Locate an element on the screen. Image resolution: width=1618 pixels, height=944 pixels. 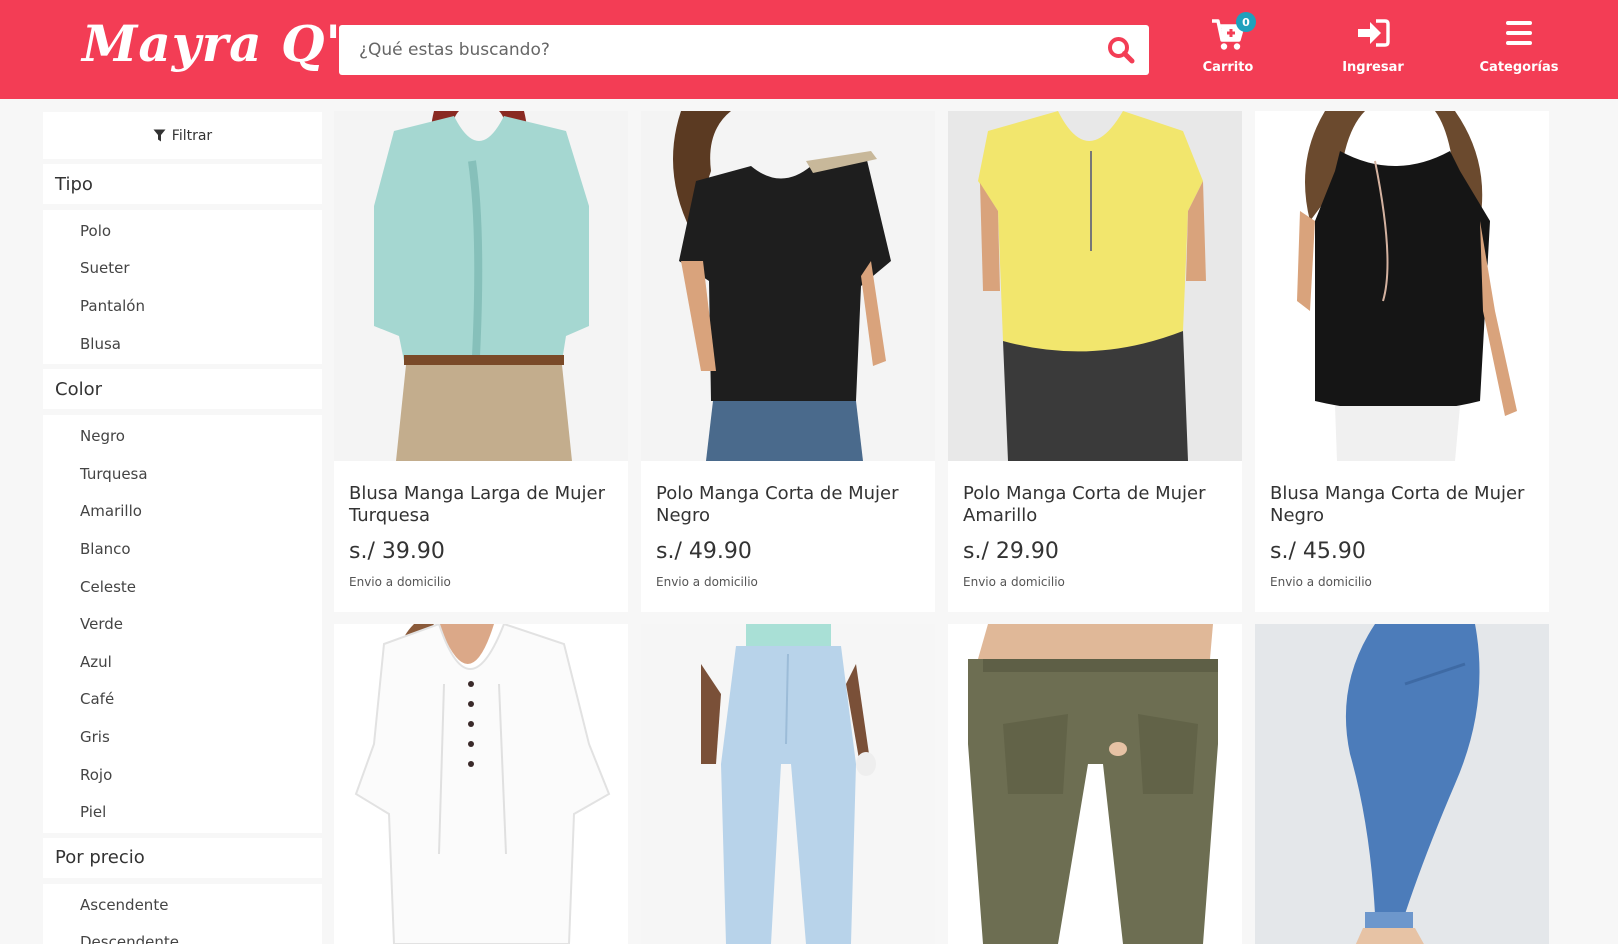
filter-option-gris: Gris is located at coordinates (182, 737).